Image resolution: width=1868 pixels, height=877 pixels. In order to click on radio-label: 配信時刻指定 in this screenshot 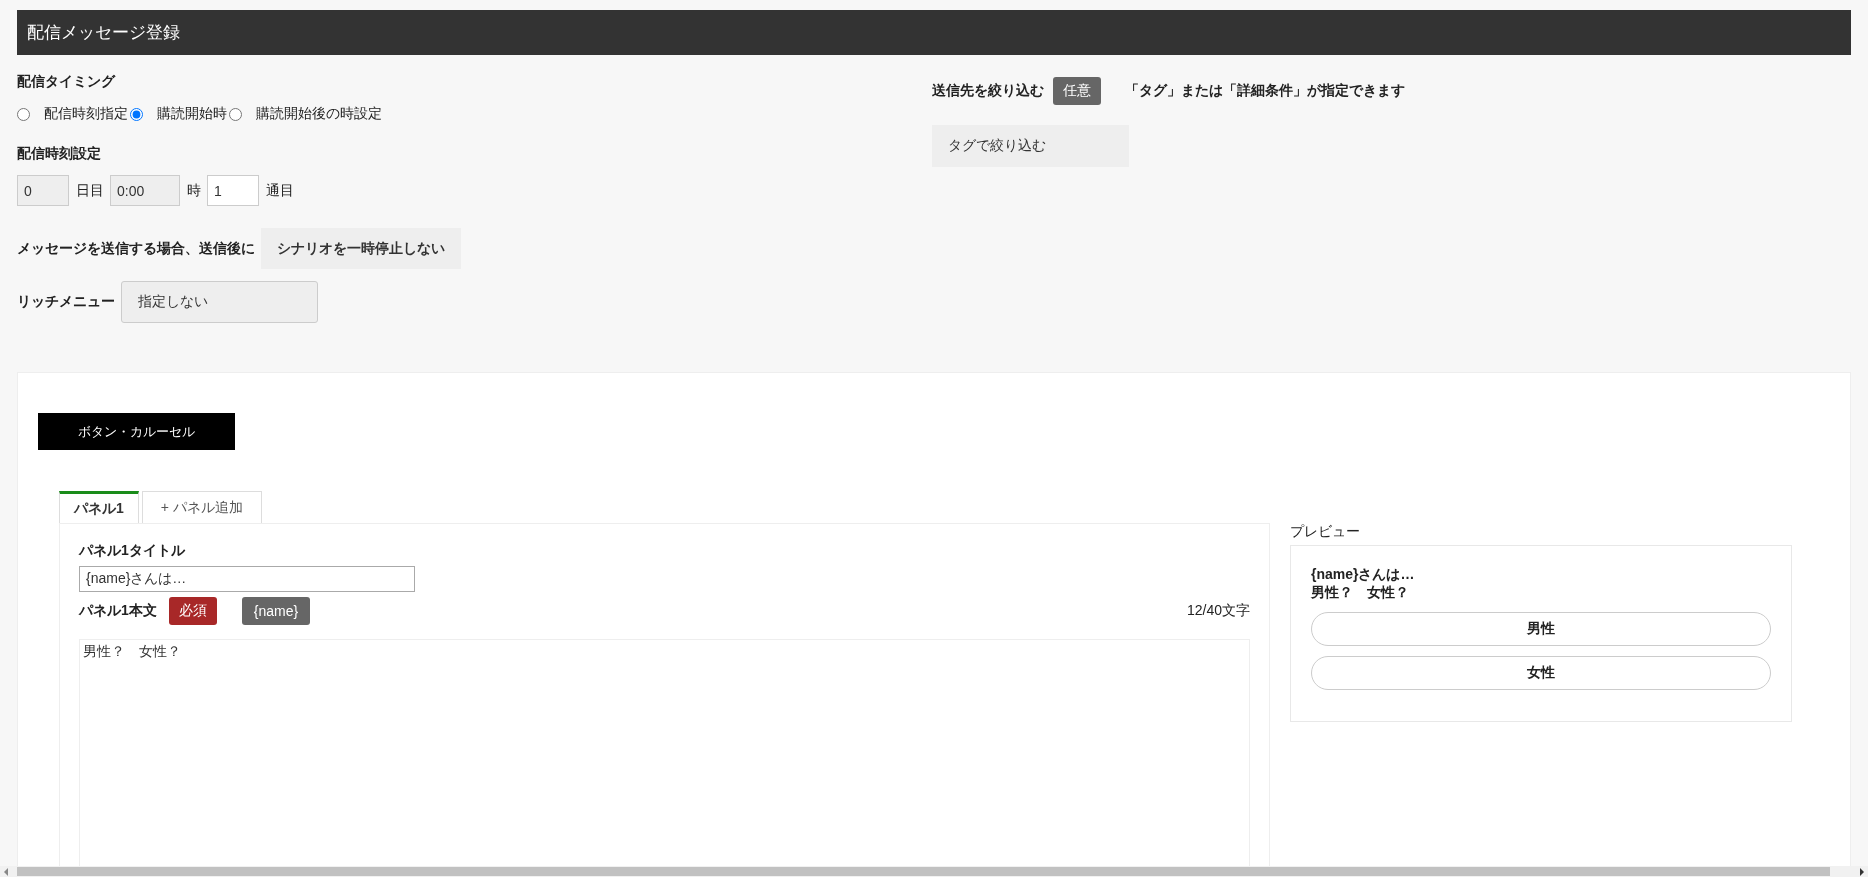, I will do `click(86, 114)`.